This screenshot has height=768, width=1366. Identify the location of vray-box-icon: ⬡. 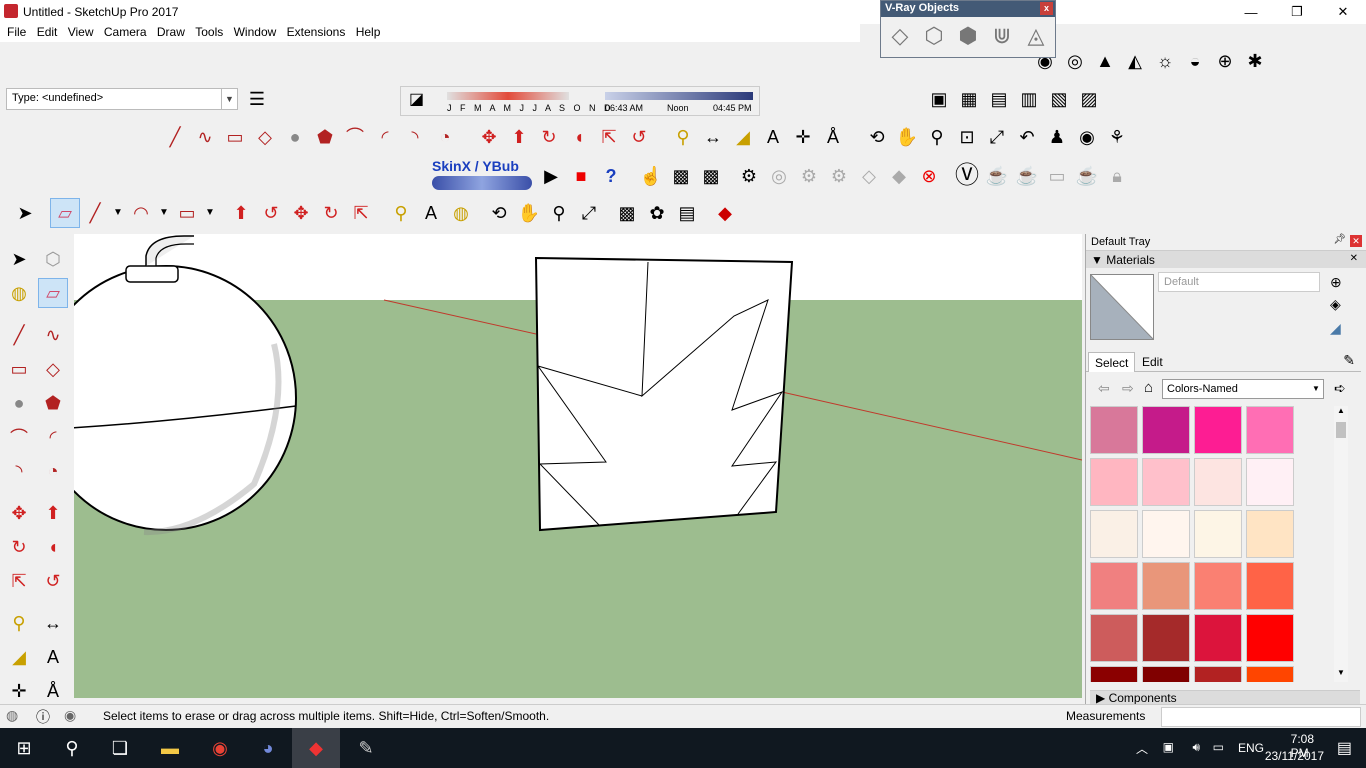
(934, 36).